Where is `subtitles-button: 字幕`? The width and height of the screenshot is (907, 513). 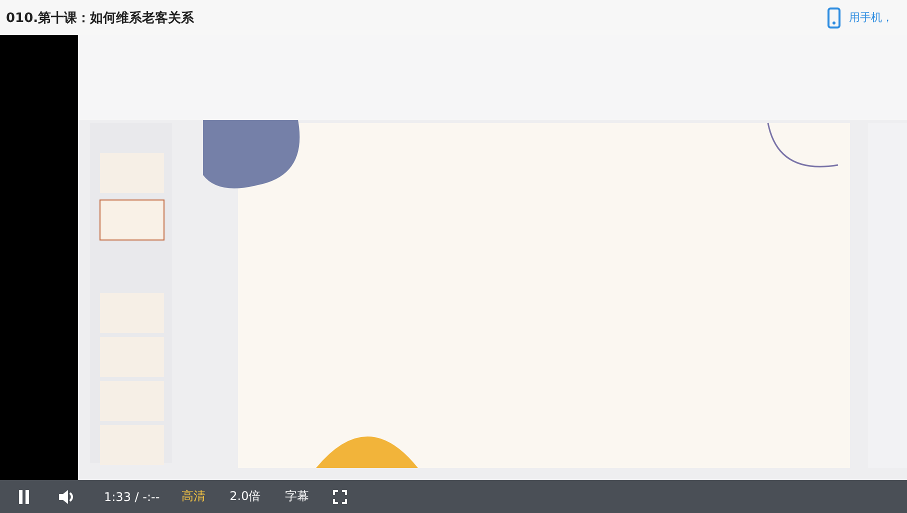 subtitles-button: 字幕 is located at coordinates (296, 496).